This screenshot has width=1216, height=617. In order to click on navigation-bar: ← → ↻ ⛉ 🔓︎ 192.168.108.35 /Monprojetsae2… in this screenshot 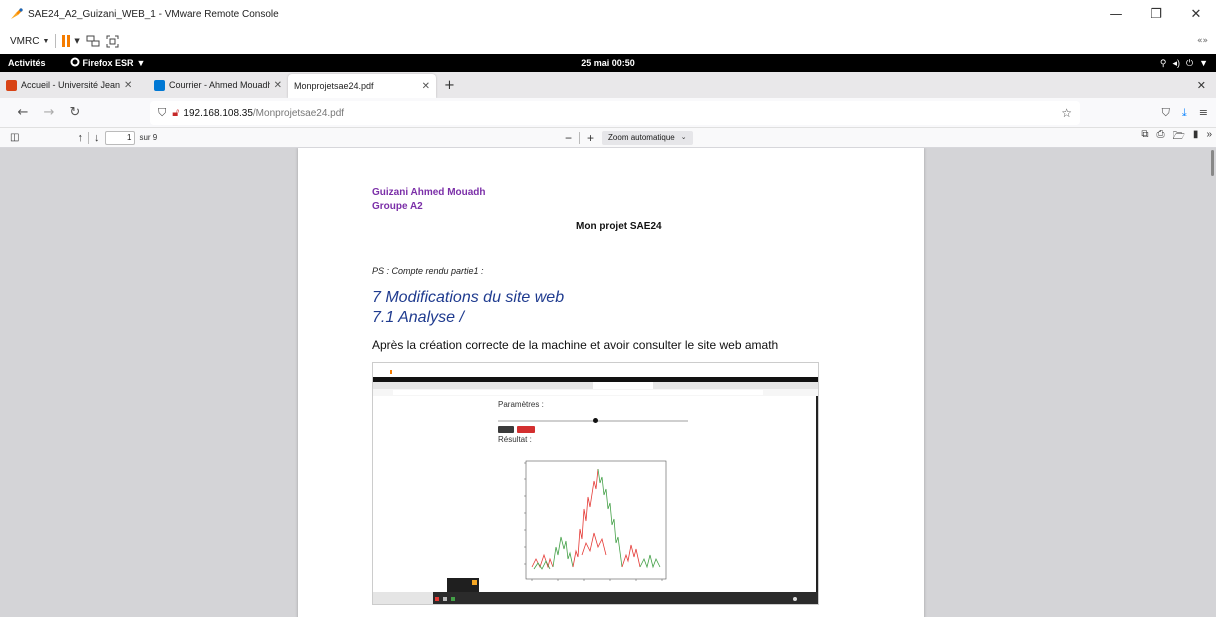, I will do `click(608, 113)`.